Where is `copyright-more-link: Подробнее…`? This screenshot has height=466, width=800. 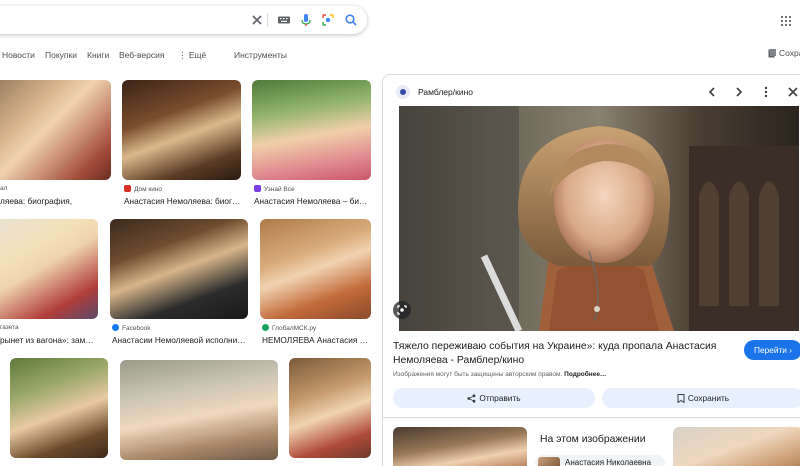
copyright-more-link: Подробнее… is located at coordinates (585, 374).